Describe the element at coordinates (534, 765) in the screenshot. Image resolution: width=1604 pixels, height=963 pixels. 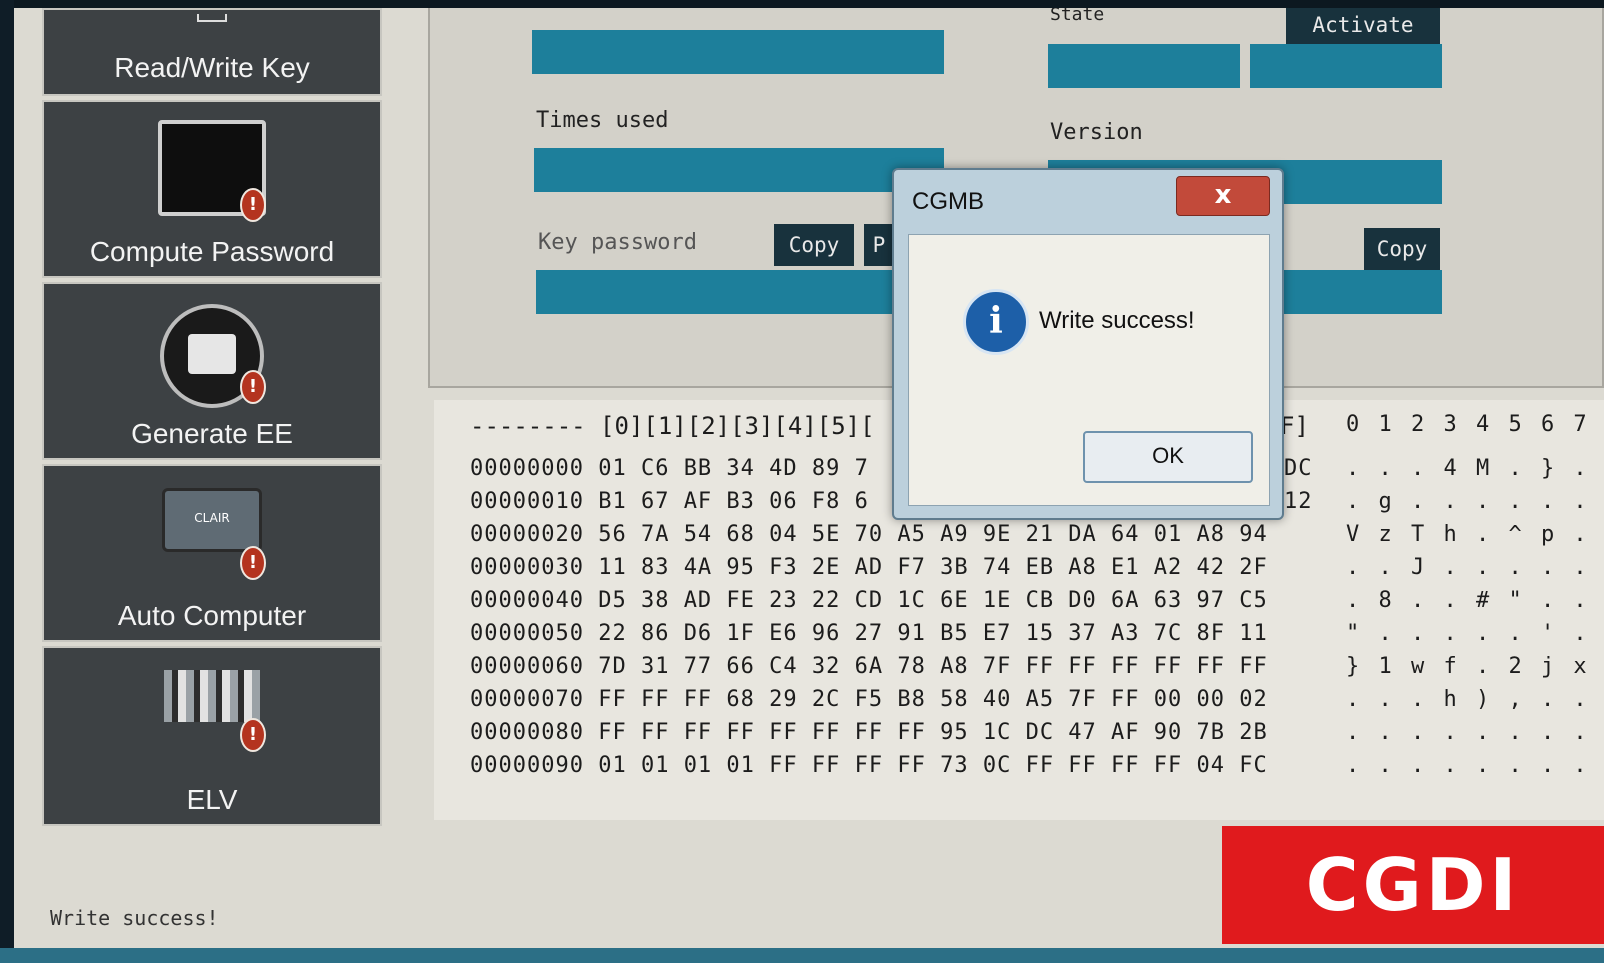
I see `hex-row-address: 00000090` at that location.